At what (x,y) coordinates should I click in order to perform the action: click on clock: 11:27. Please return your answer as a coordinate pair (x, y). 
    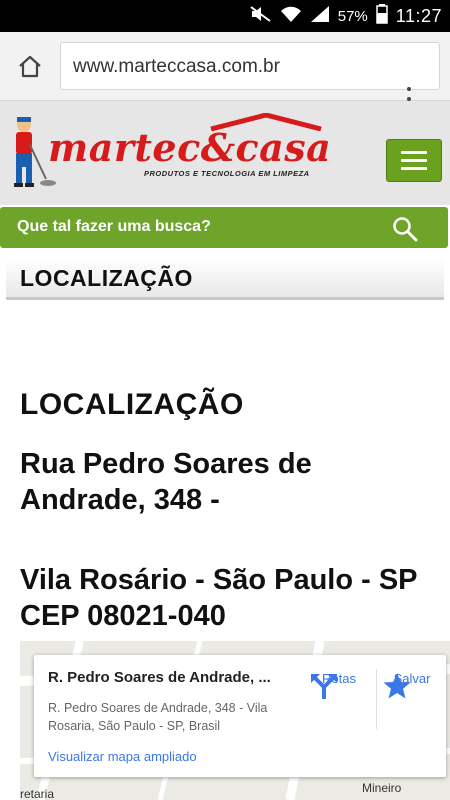
    Looking at the image, I should click on (418, 15).